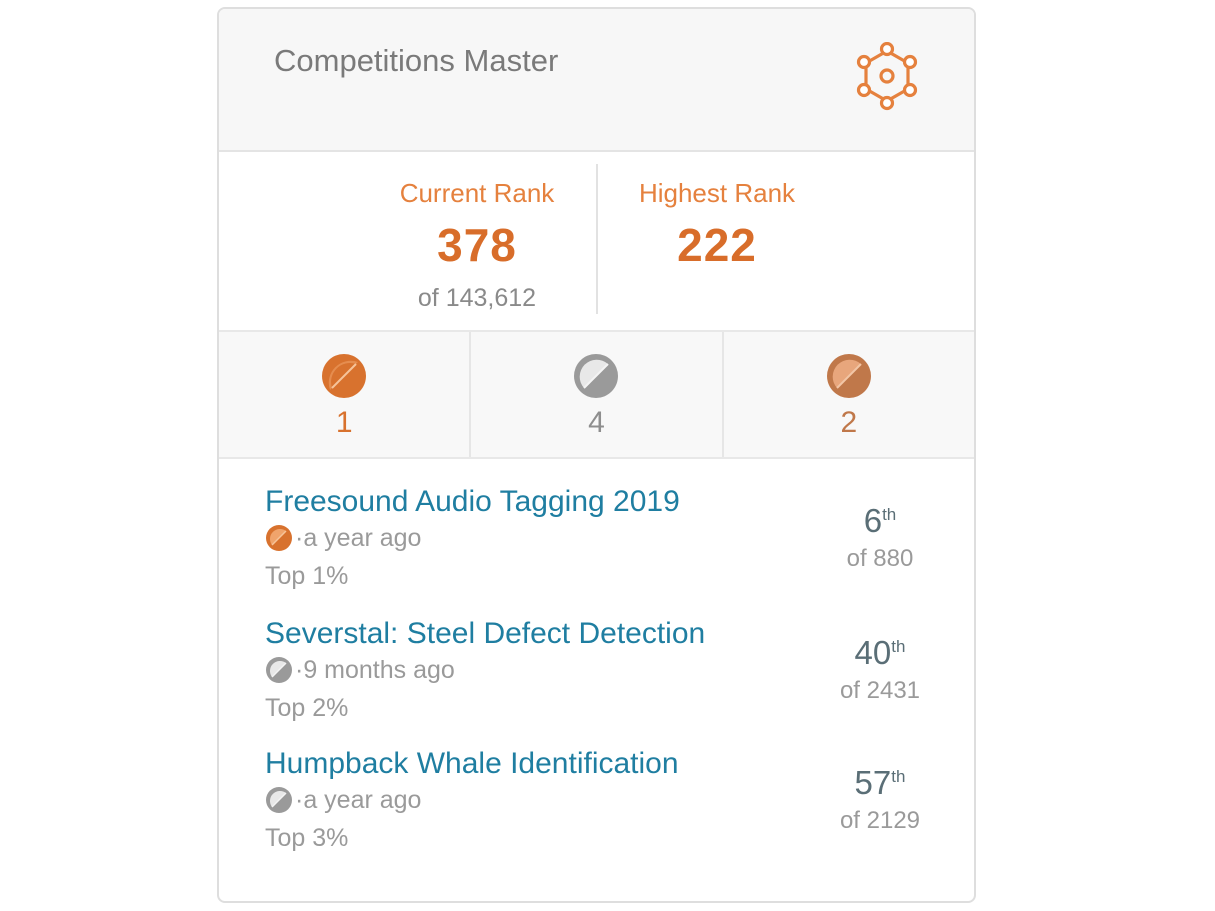 This screenshot has width=1215, height=911. Describe the element at coordinates (717, 210) in the screenshot. I see `highest-rank: Highest Rank 222` at that location.